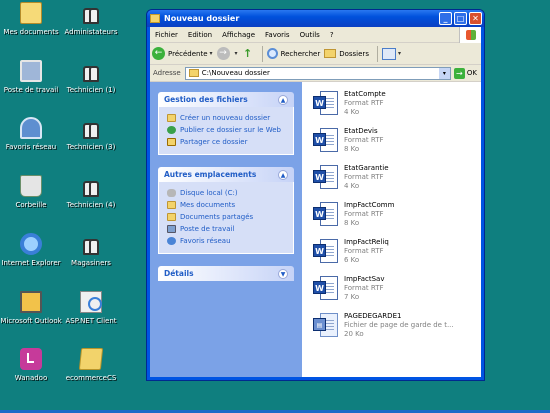 The image size is (550, 413). I want to click on desktop-icon-outlook: Microsoft Outlook, so click(31, 308).